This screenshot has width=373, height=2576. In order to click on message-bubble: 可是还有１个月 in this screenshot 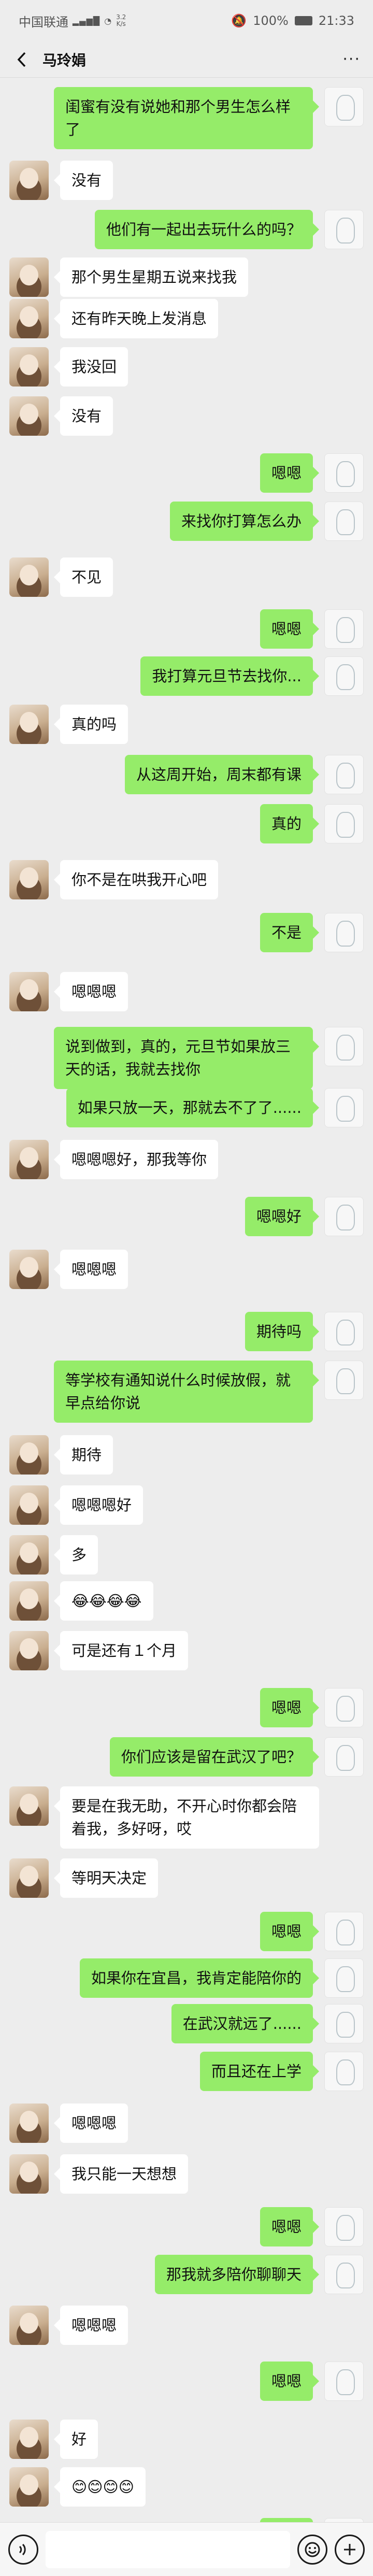, I will do `click(121, 1651)`.